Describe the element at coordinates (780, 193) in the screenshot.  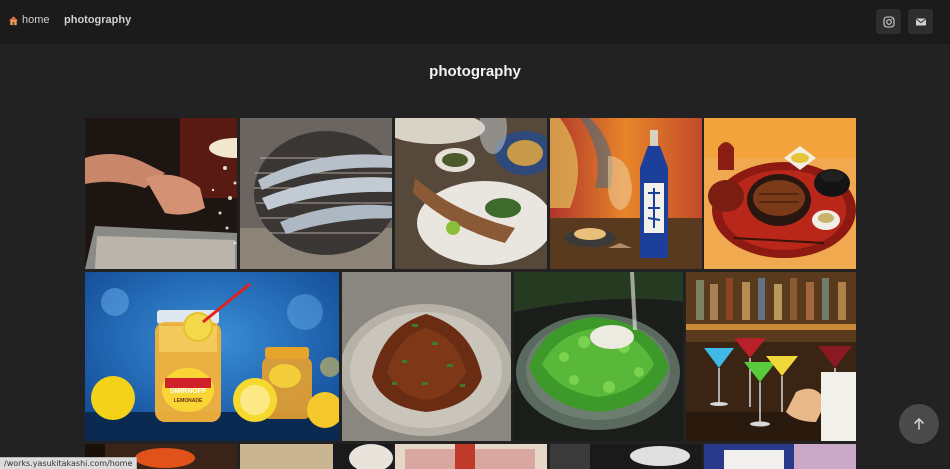
I see `photo-unagi-jubako-set` at that location.